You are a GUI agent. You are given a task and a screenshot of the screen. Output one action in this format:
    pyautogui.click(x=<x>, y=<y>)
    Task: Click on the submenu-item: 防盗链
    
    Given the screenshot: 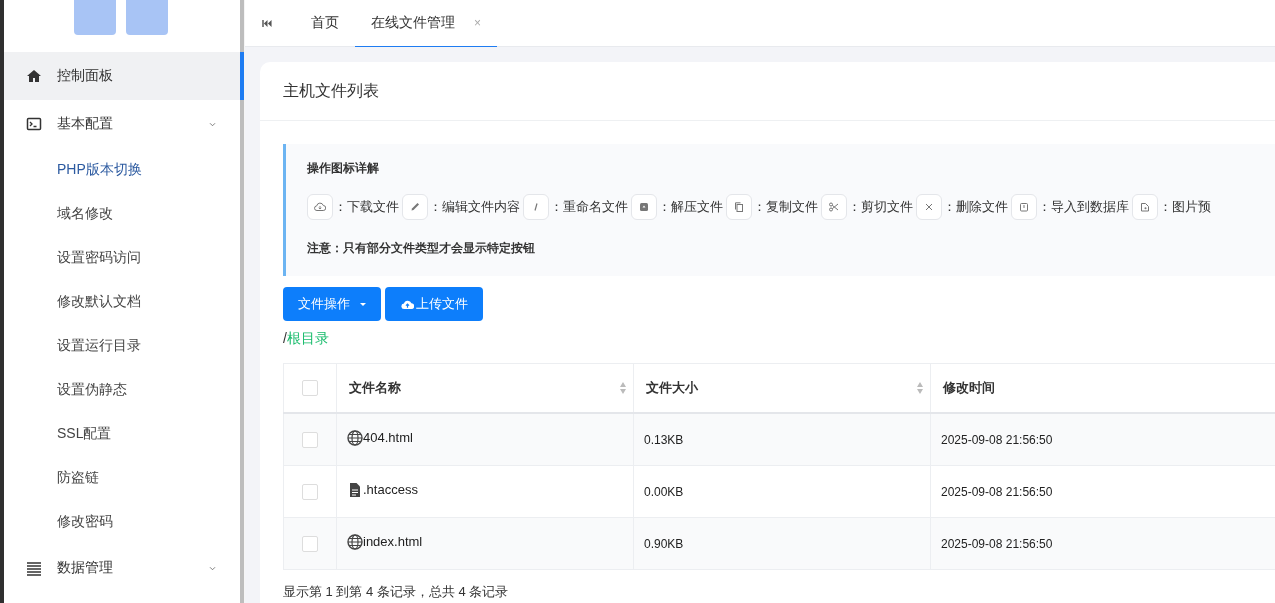 What is the action you would take?
    pyautogui.click(x=122, y=478)
    